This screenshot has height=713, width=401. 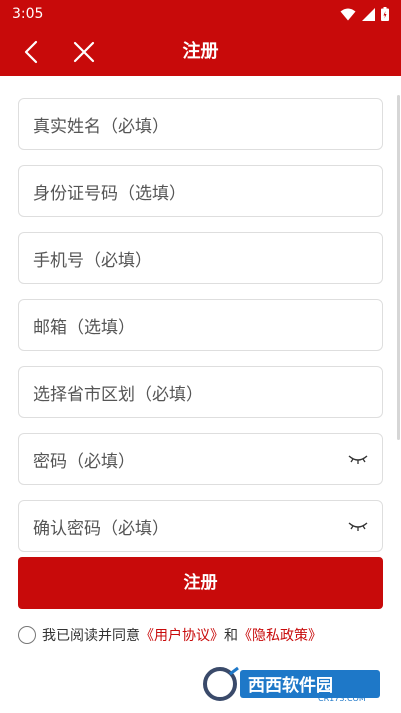 What do you see at coordinates (109, 193) in the screenshot?
I see `id-number-placeholder: 身份证号码（选填）` at bounding box center [109, 193].